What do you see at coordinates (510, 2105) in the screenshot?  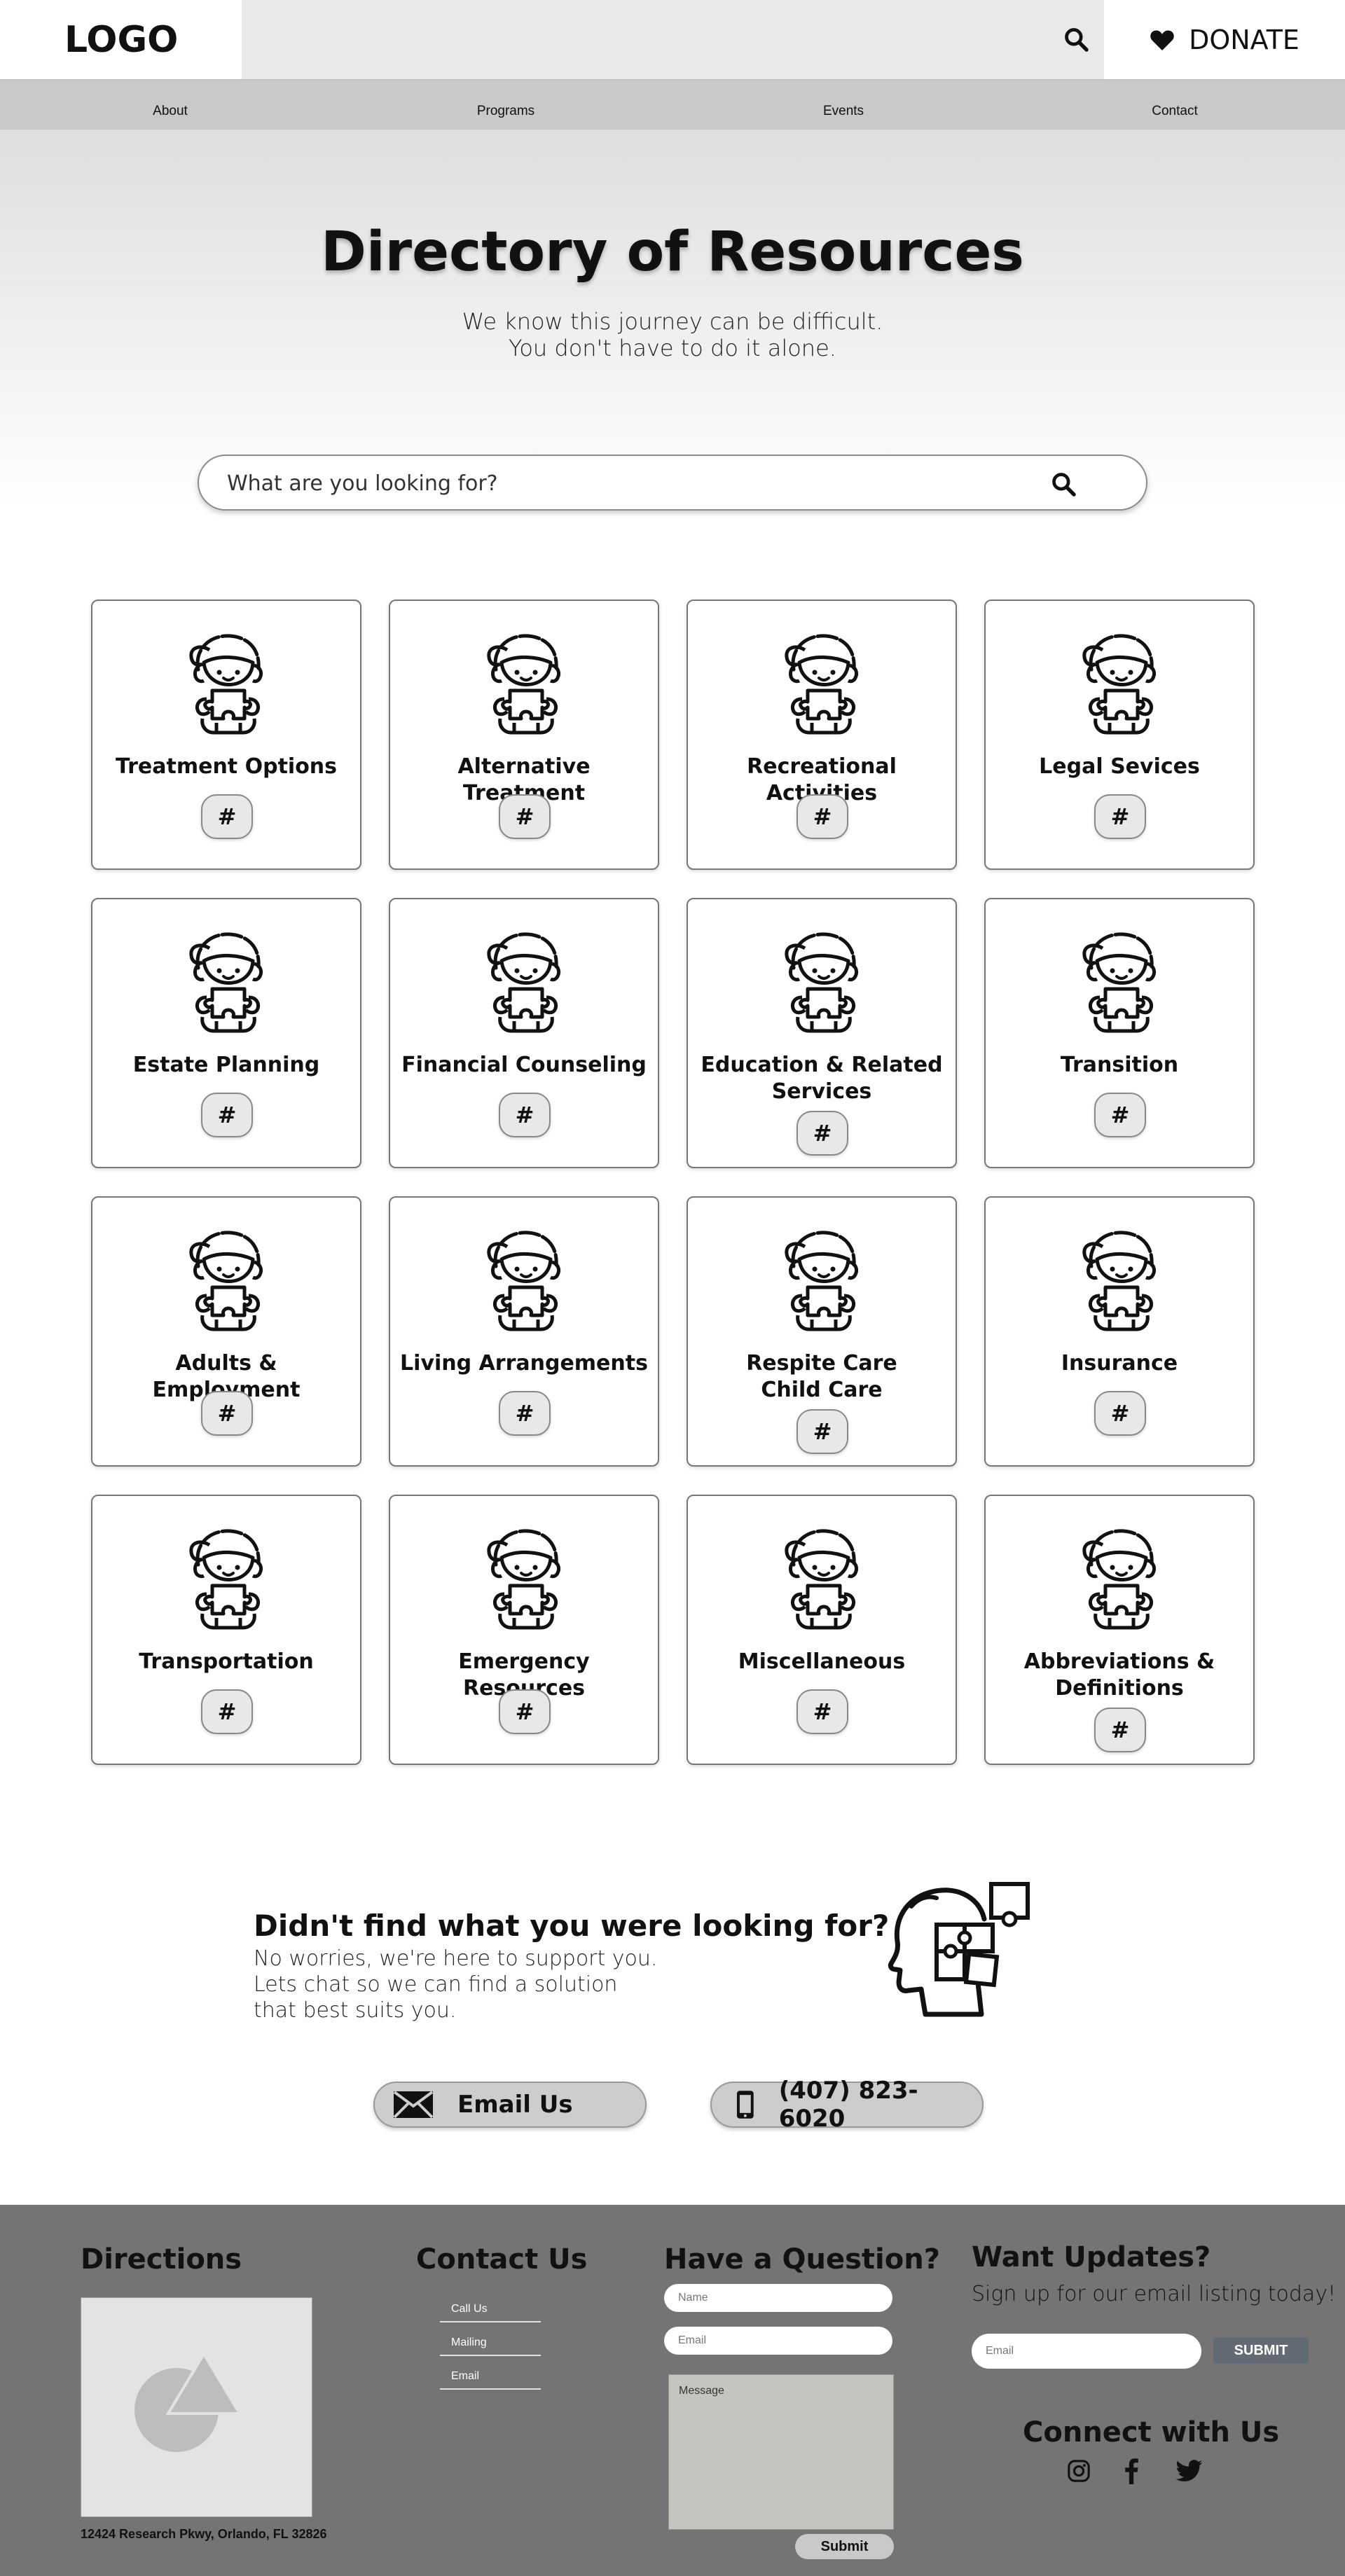 I see `email-us-button: Email Us` at bounding box center [510, 2105].